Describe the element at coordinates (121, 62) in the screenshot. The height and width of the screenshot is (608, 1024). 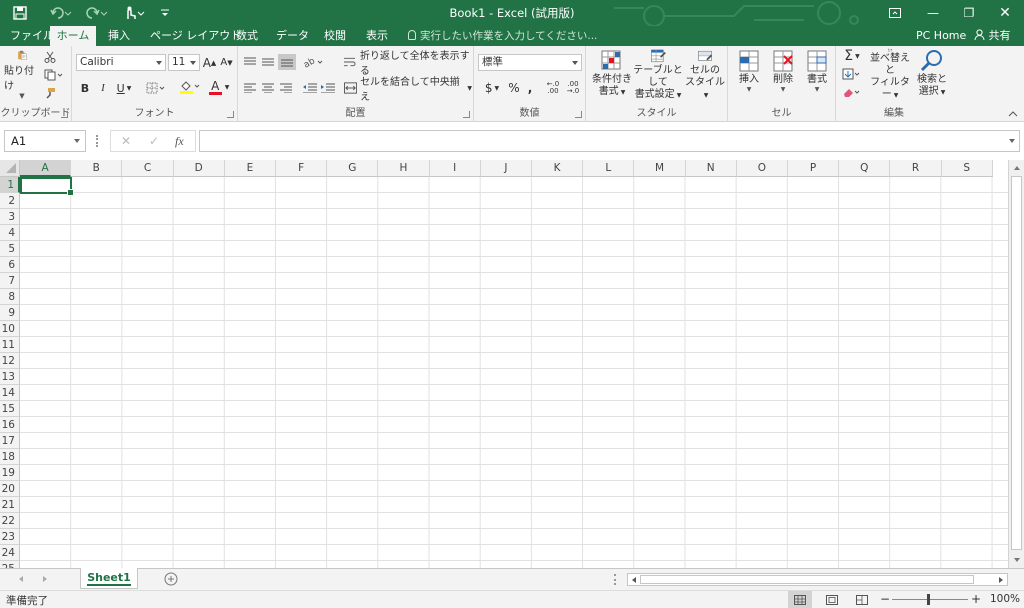
I see `font-name-select: Calibri` at that location.